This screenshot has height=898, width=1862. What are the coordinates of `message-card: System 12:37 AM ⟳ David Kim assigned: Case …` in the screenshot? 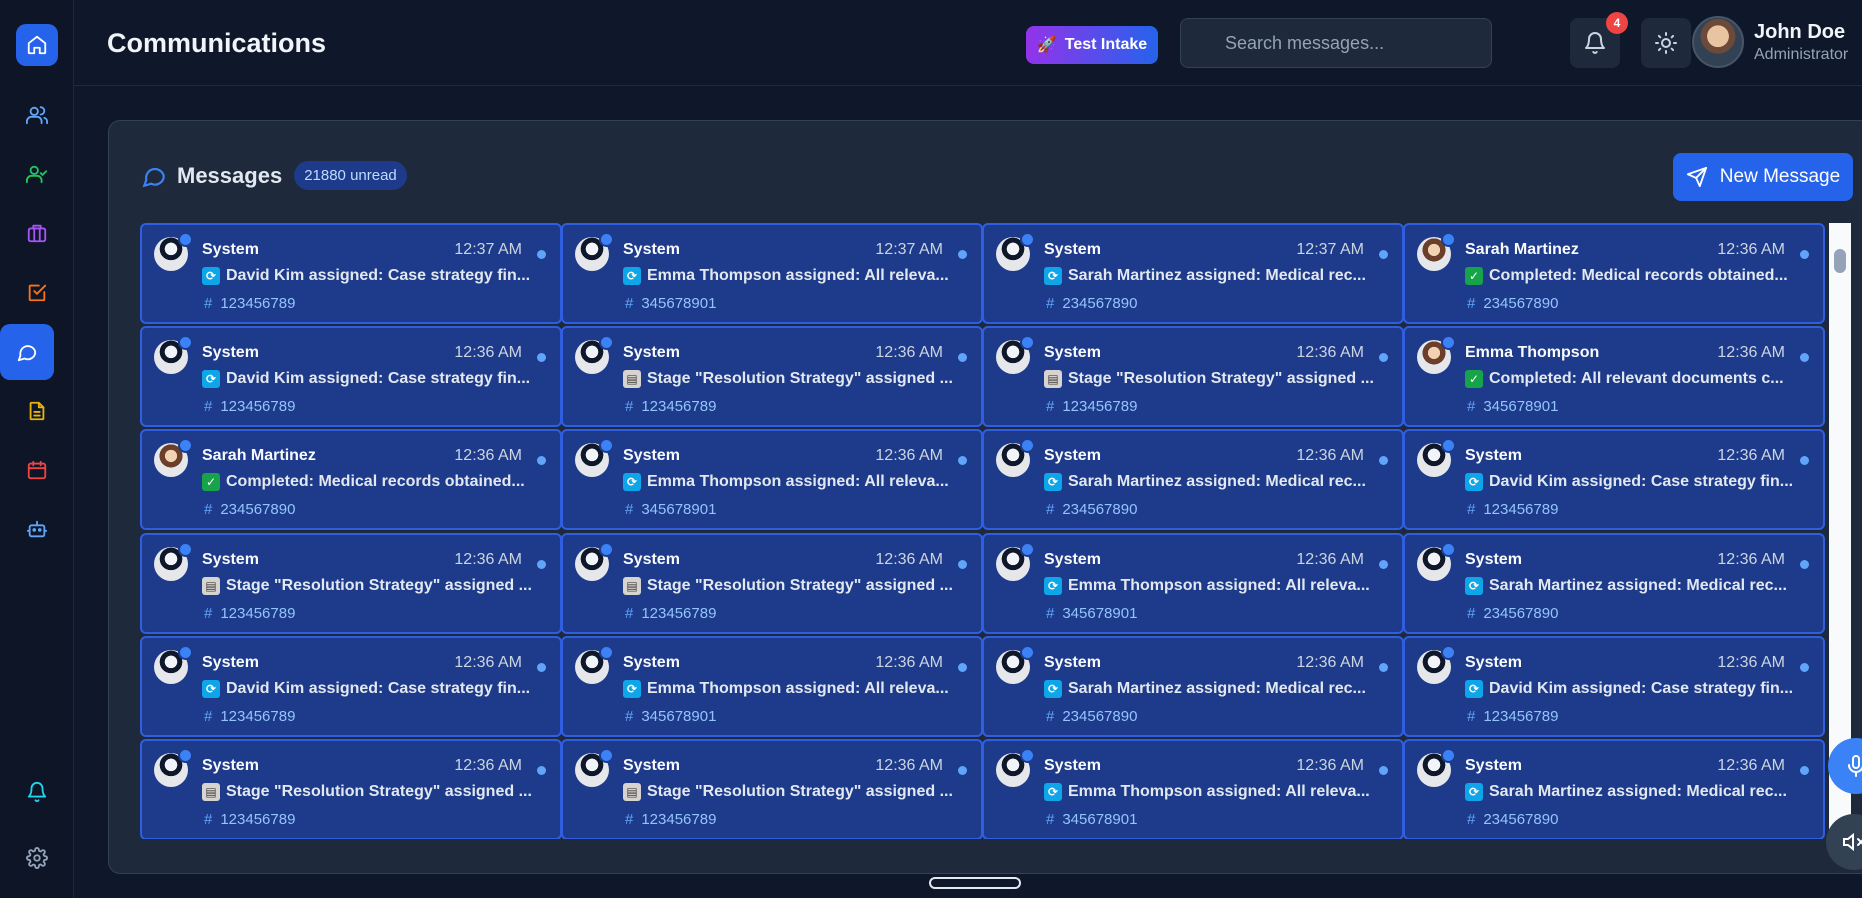 It's located at (351, 273).